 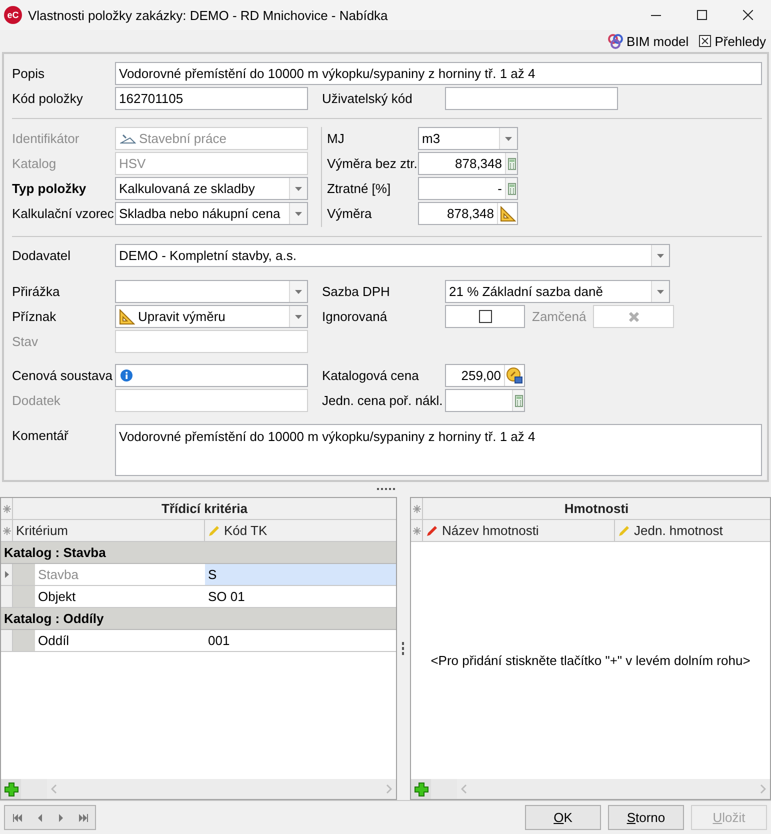 I want to click on dropdown: DEMO - Kompletní stavby, a.s., so click(x=392, y=255).